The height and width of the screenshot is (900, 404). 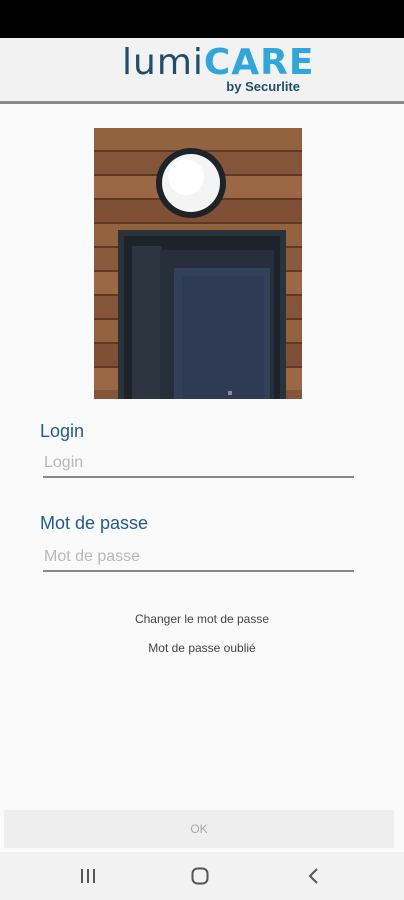 I want to click on password-input, so click(x=198, y=558).